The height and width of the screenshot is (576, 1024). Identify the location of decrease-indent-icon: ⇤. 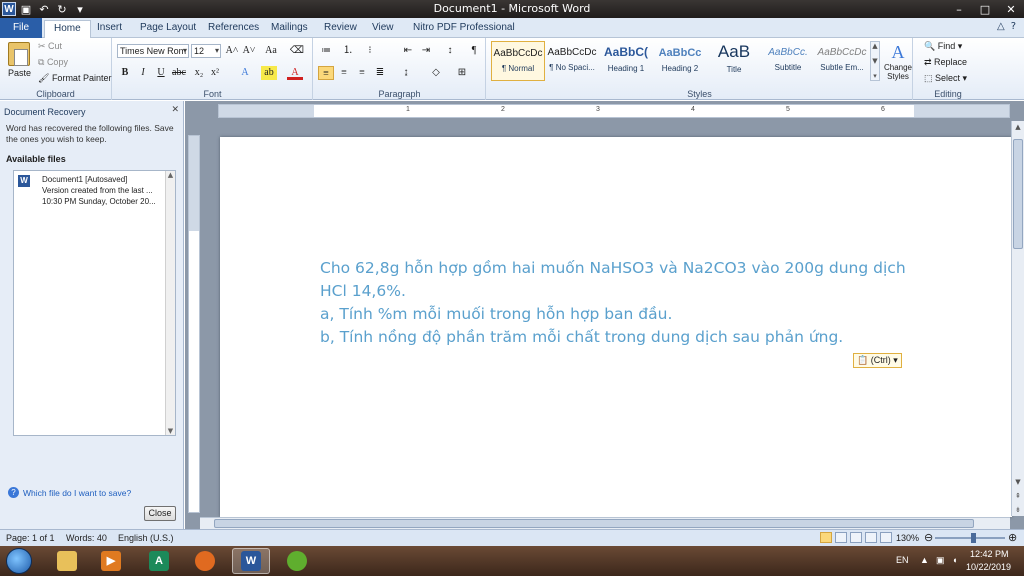
(408, 51).